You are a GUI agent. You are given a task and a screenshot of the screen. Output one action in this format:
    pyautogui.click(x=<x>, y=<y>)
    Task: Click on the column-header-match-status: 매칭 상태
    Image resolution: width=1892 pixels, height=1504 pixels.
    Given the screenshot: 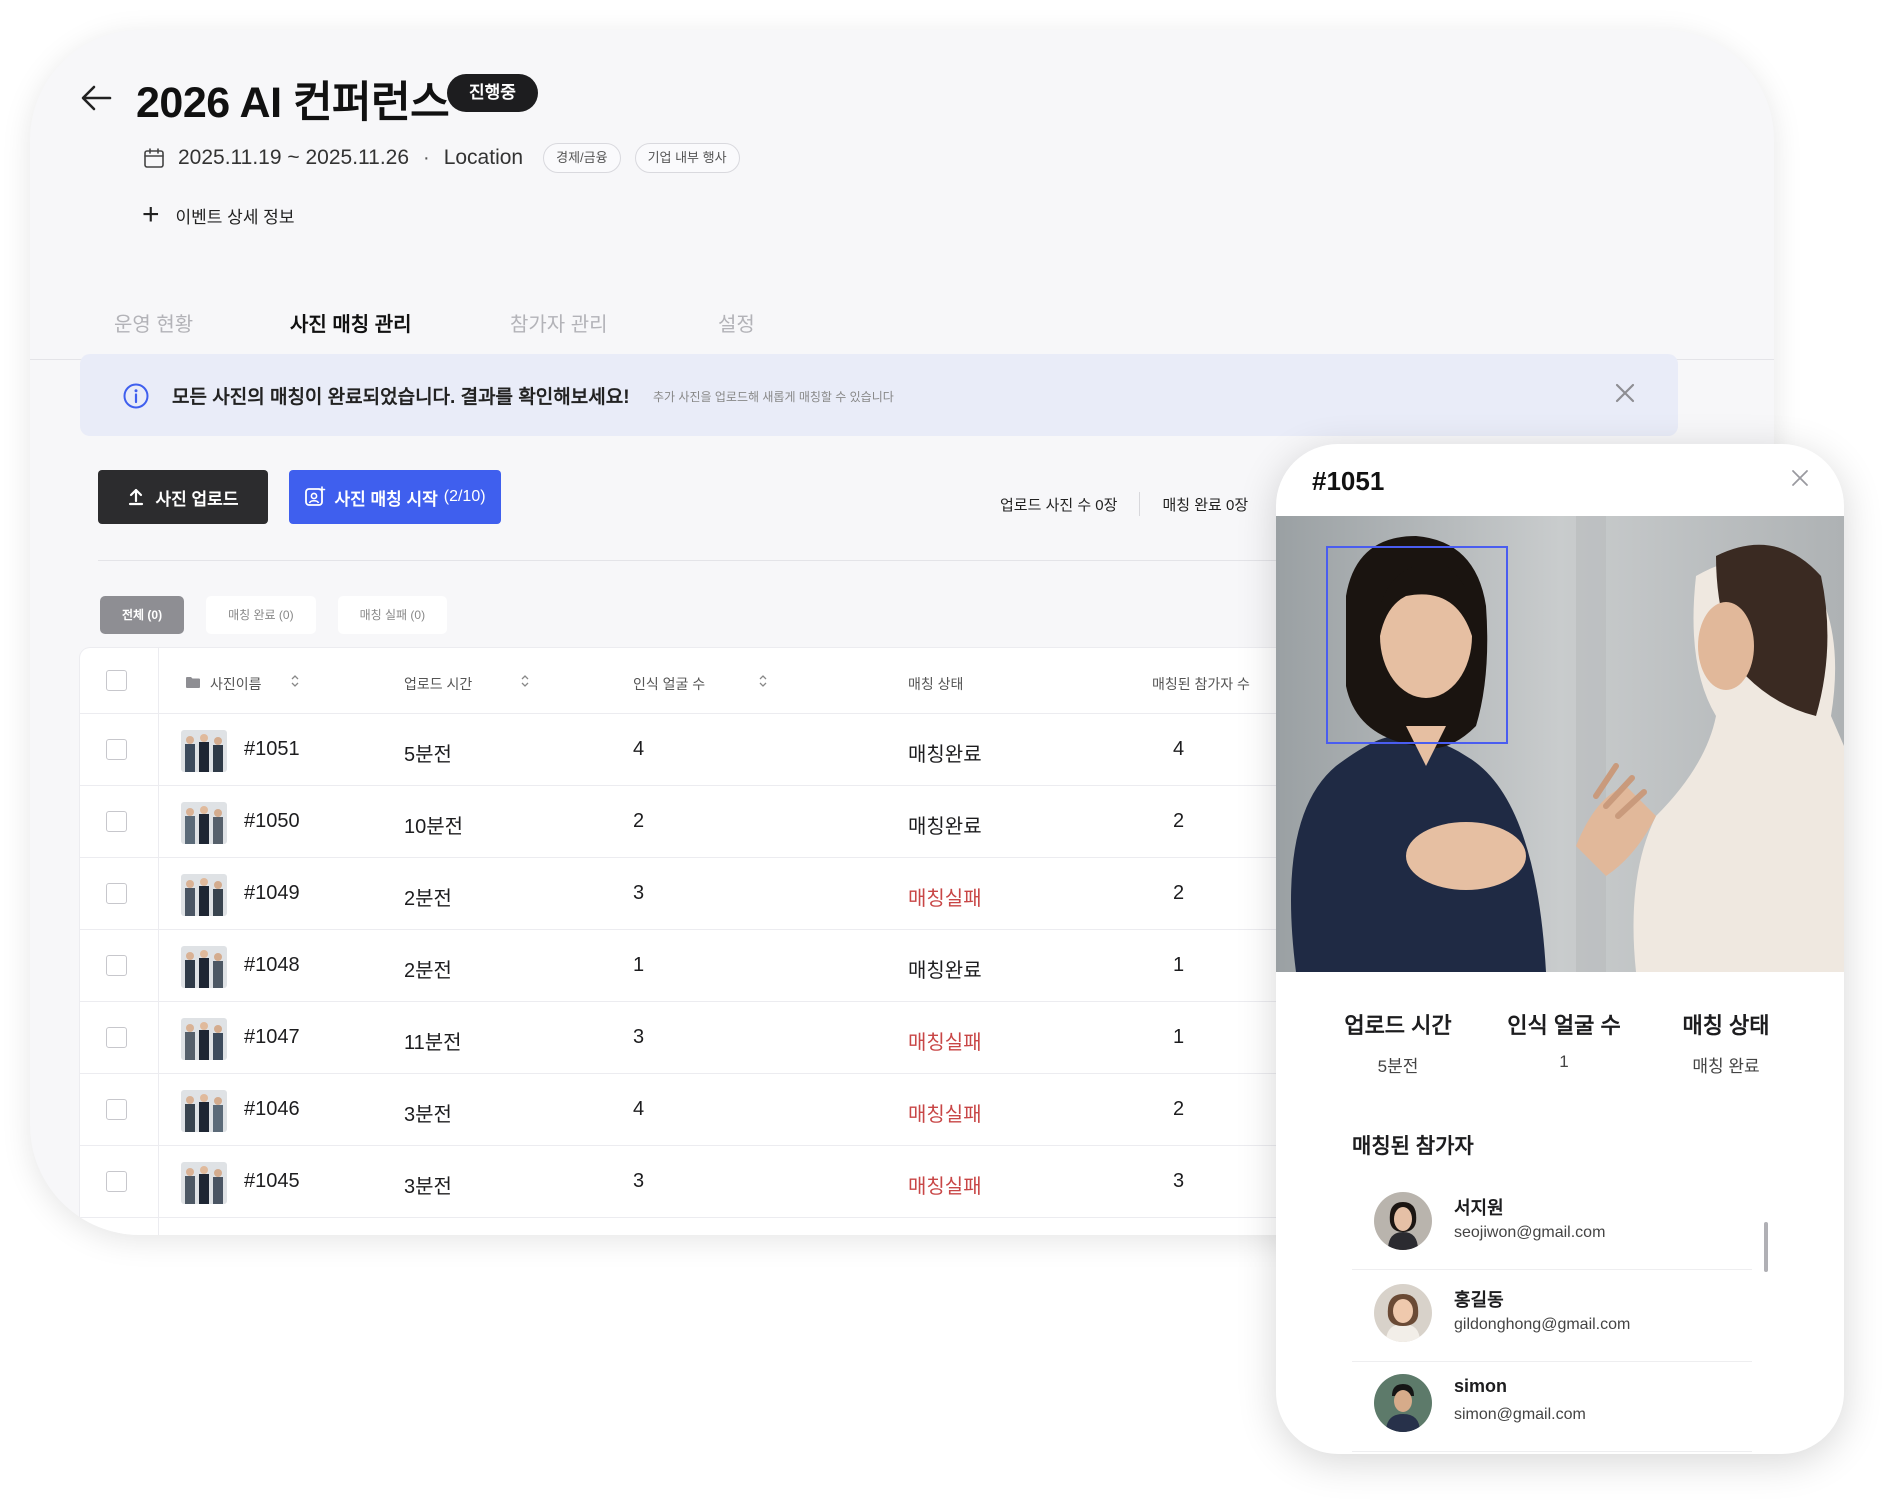 What is the action you would take?
    pyautogui.click(x=936, y=684)
    